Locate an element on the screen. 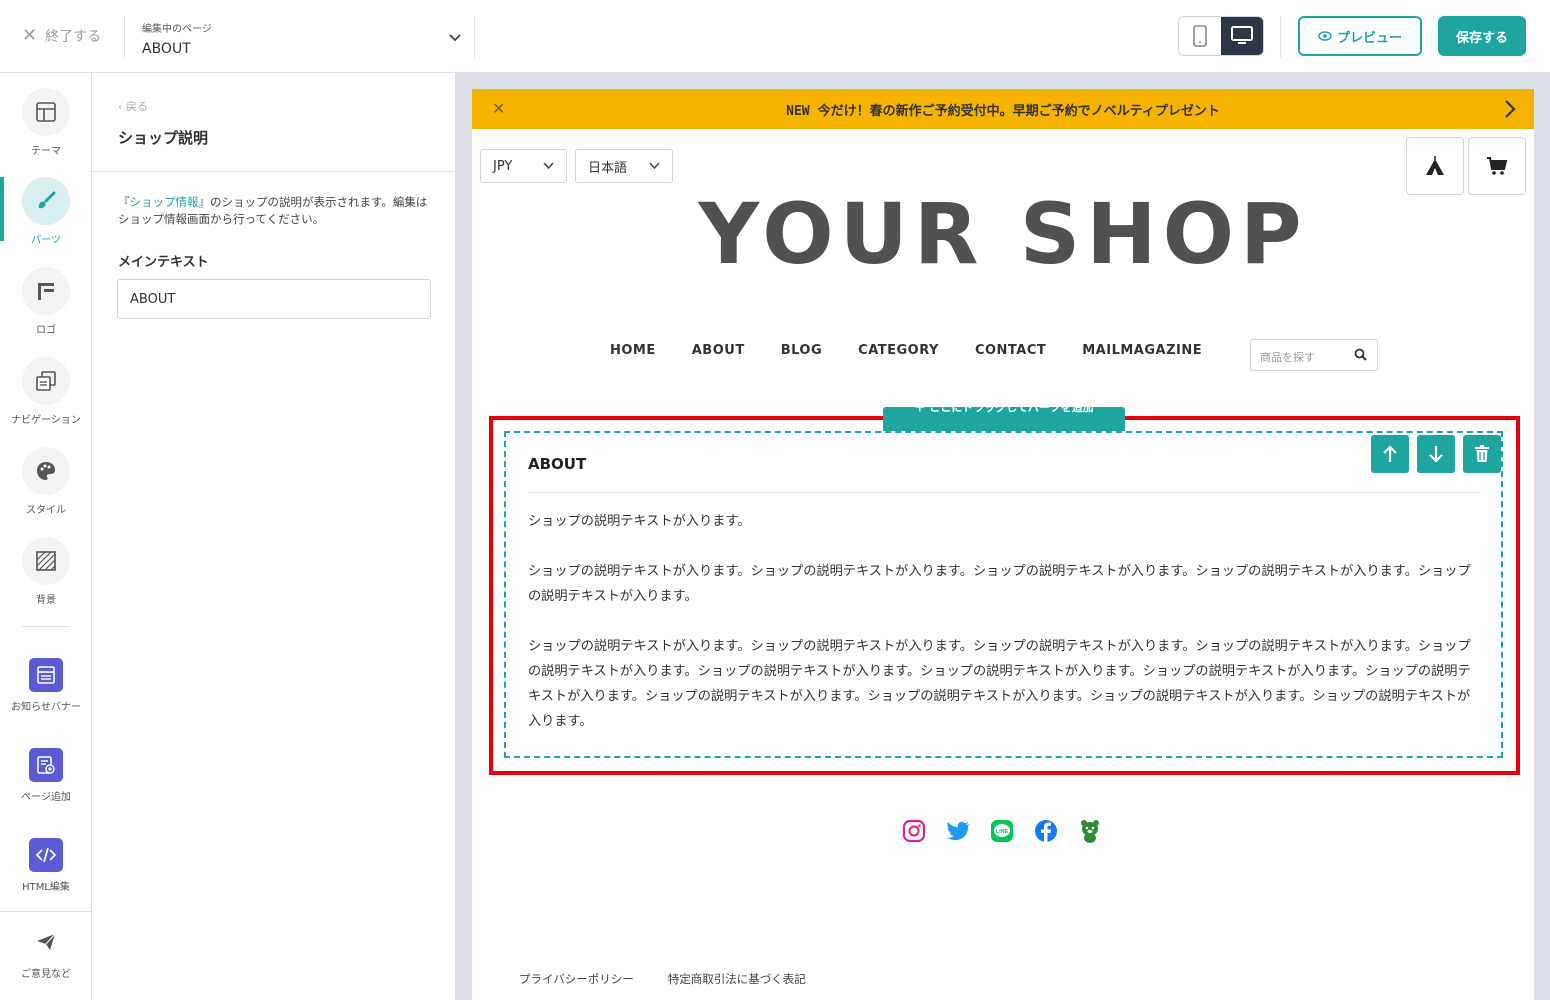 This screenshot has width=1550, height=1000. nav-item-home: HOME is located at coordinates (633, 350).